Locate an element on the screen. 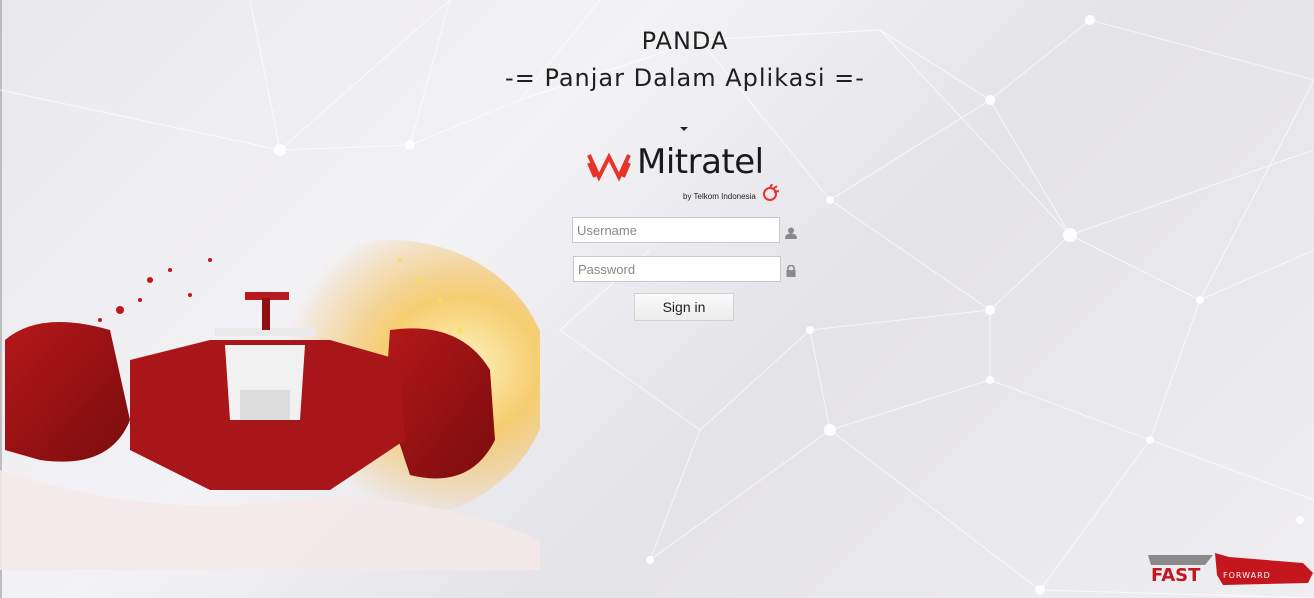 The image size is (1314, 598). mitratel-m-icon is located at coordinates (609, 167).